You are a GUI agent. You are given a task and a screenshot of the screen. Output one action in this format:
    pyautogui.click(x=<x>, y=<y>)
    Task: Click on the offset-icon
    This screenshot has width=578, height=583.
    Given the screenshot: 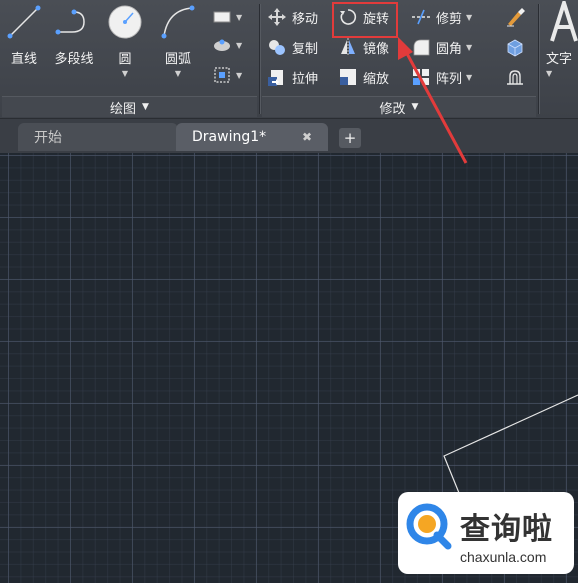 What is the action you would take?
    pyautogui.click(x=515, y=77)
    